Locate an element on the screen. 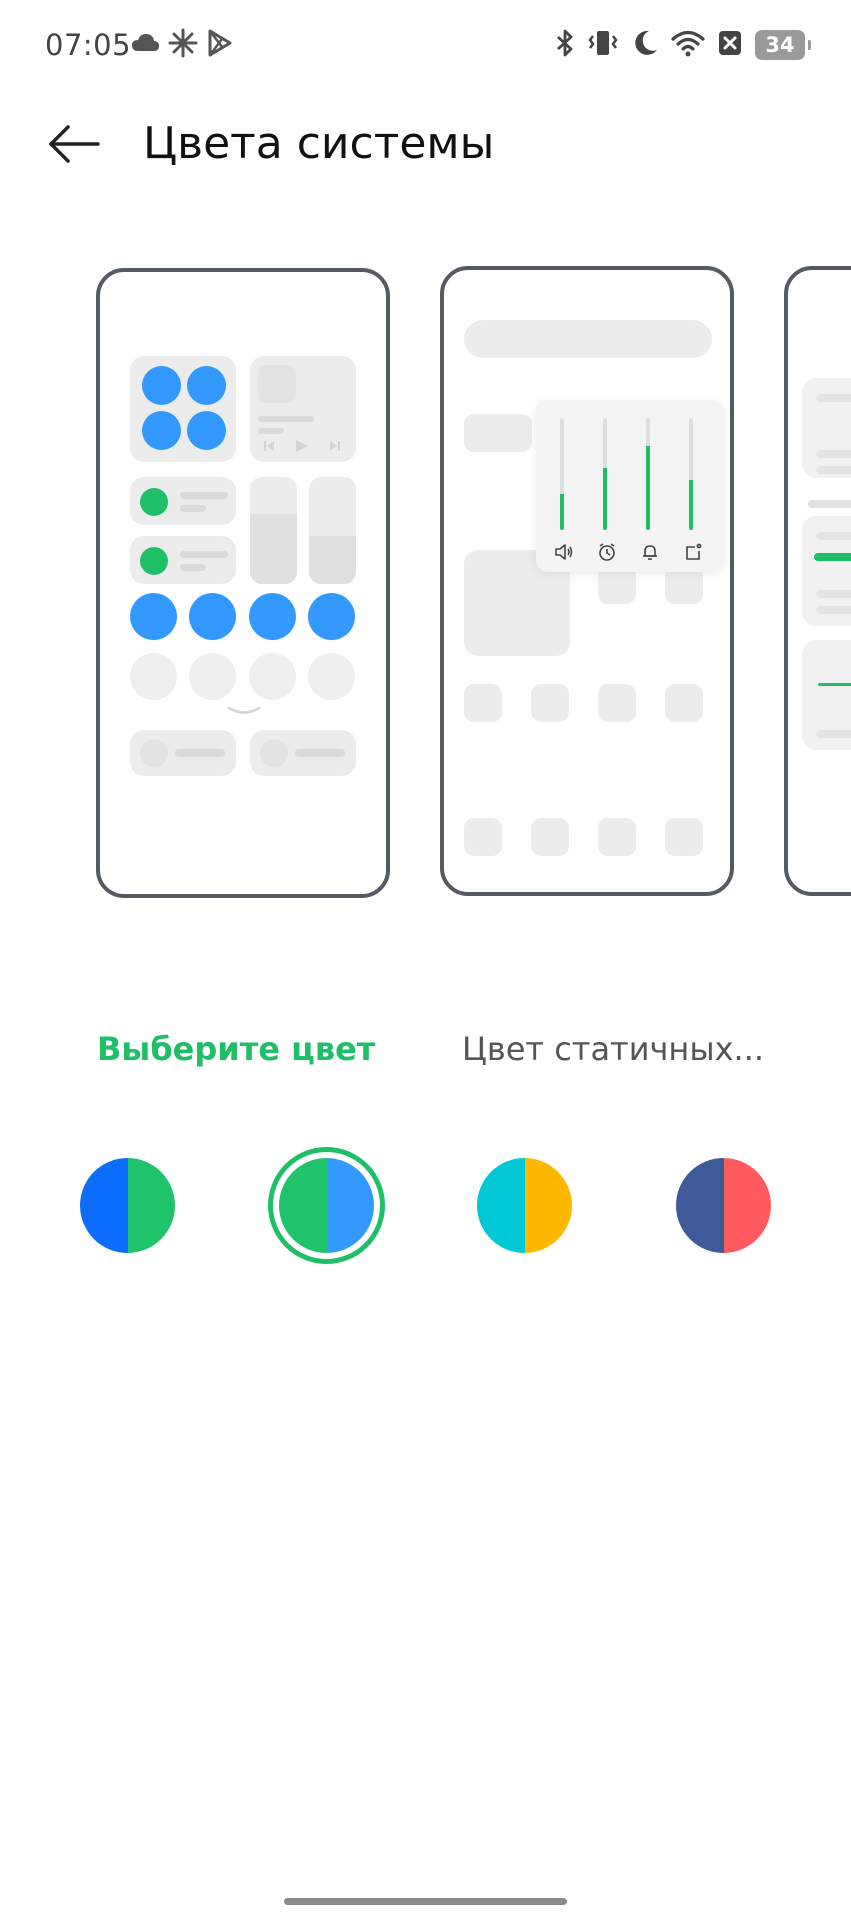 The height and width of the screenshot is (1920, 851). cloud-icon is located at coordinates (145, 45).